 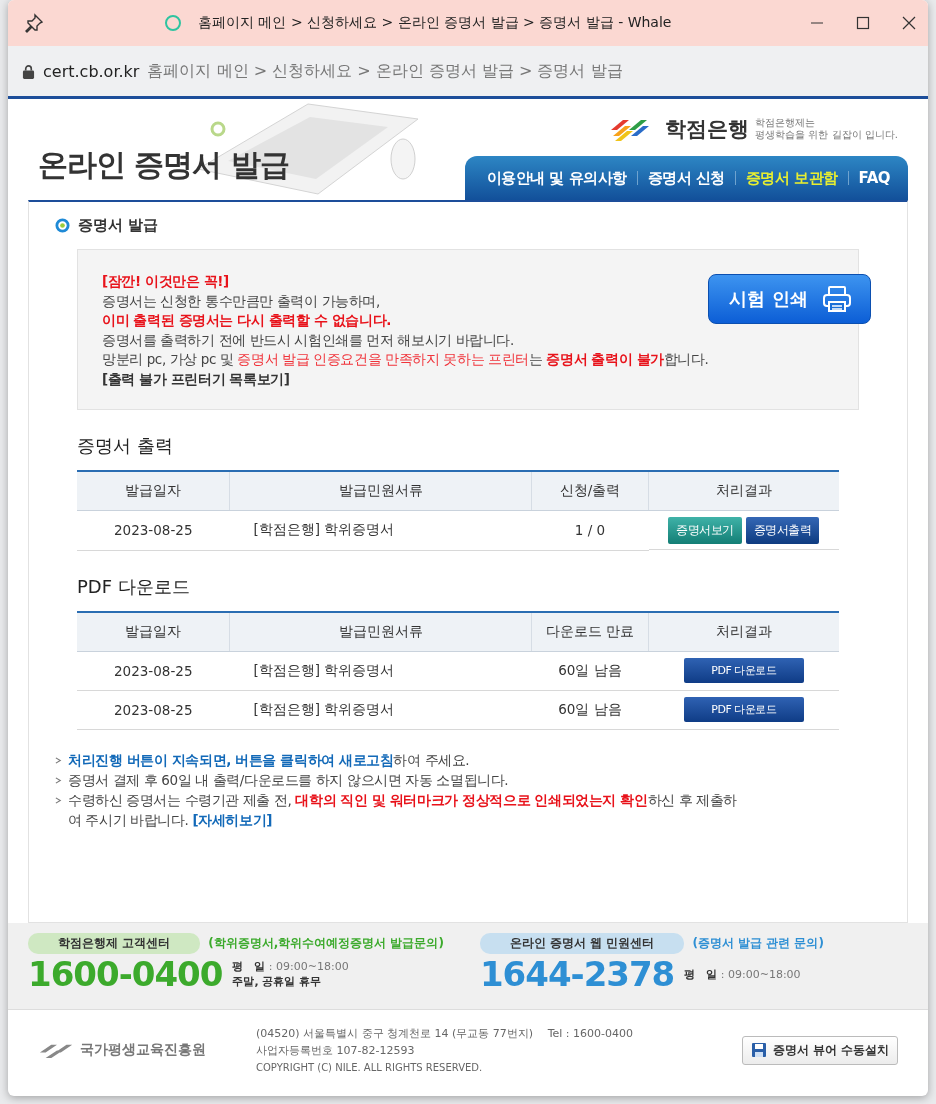 I want to click on note-text: 수령하신 증명서는 수령기관 제출 전, 대학의 직인 및 워터마크가 정상적으로 인쇄되었는지 확인하신 후 제출하여 주시기 바랍니다. [자세히보기], so click(x=403, y=810).